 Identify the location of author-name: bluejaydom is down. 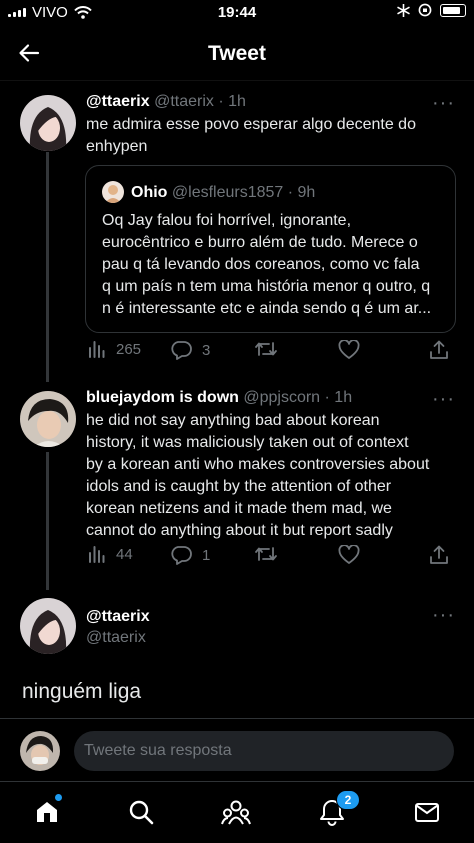
(162, 397).